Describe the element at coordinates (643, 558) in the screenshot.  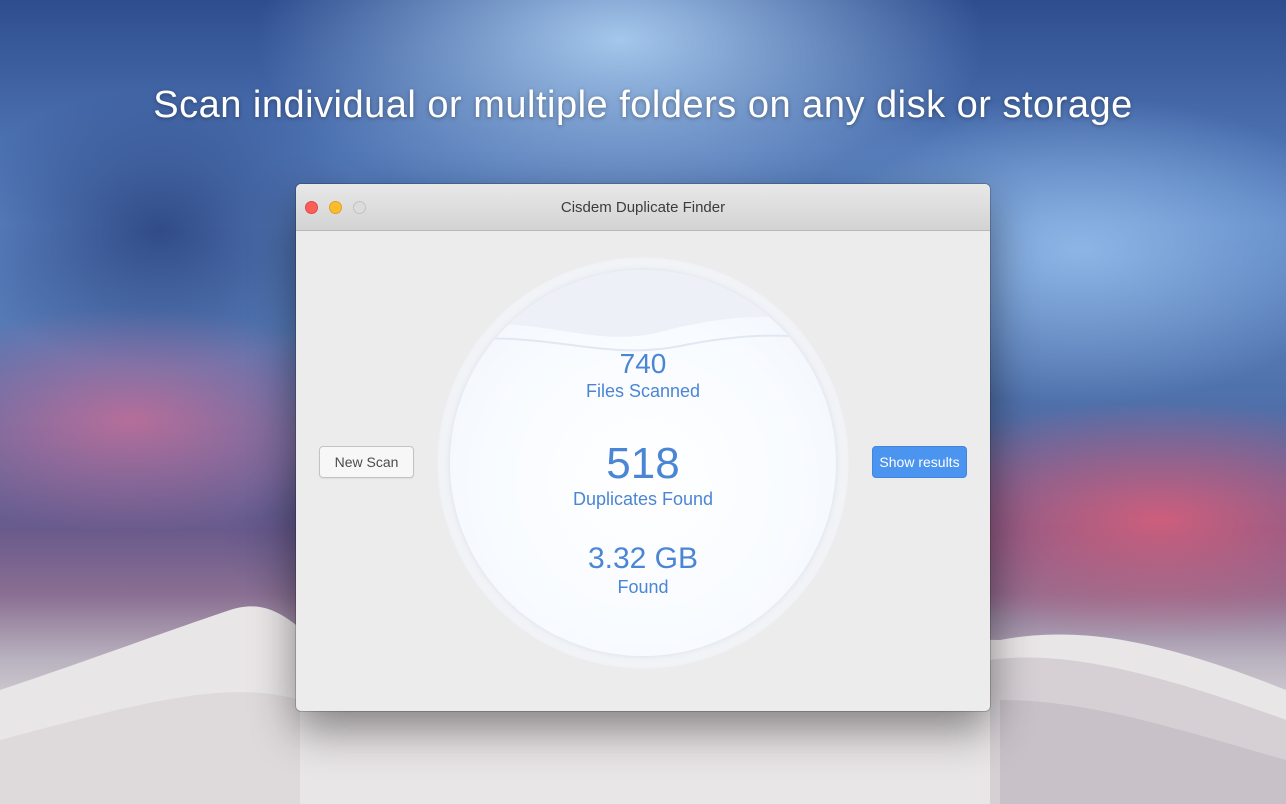
I see `size-found-value: 3.32 GB` at that location.